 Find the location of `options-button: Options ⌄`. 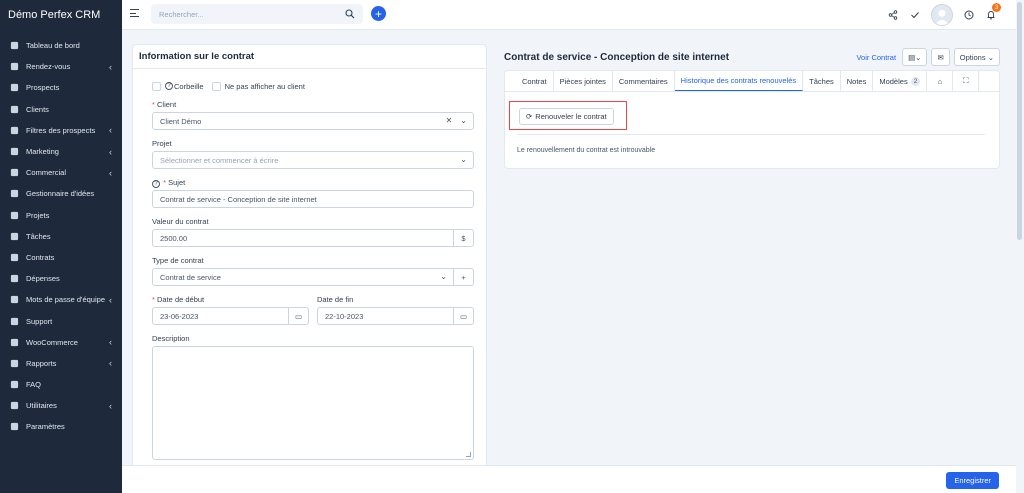

options-button: Options ⌄ is located at coordinates (976, 57).